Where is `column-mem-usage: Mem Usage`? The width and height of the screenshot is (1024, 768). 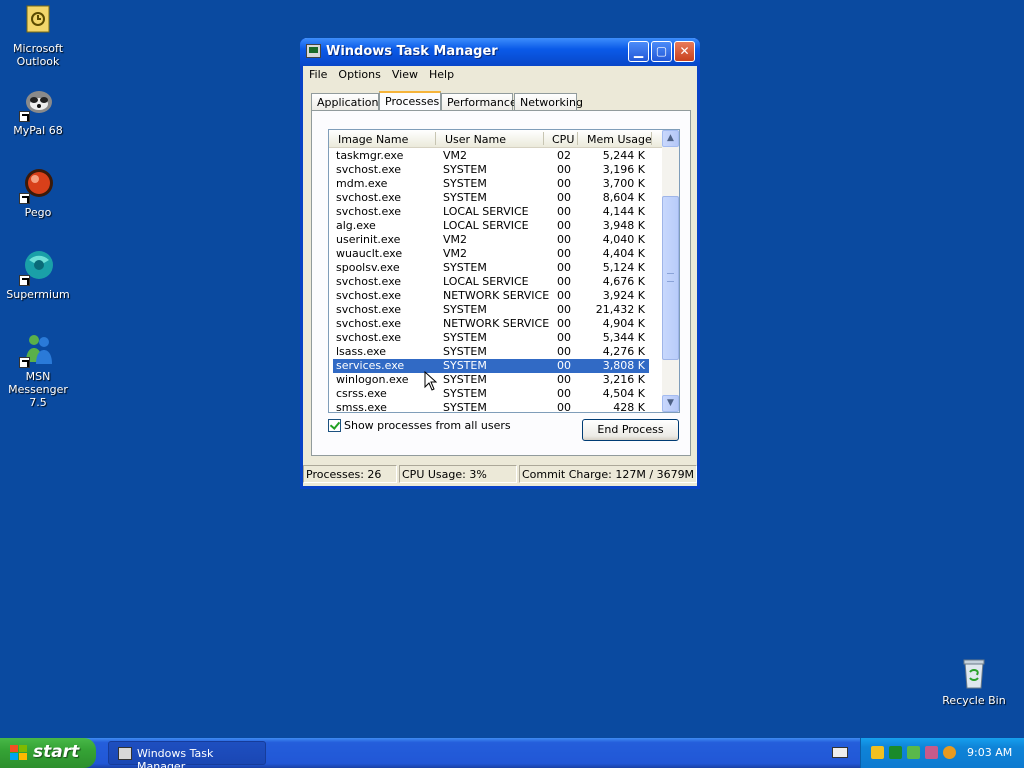 column-mem-usage: Mem Usage is located at coordinates (619, 139).